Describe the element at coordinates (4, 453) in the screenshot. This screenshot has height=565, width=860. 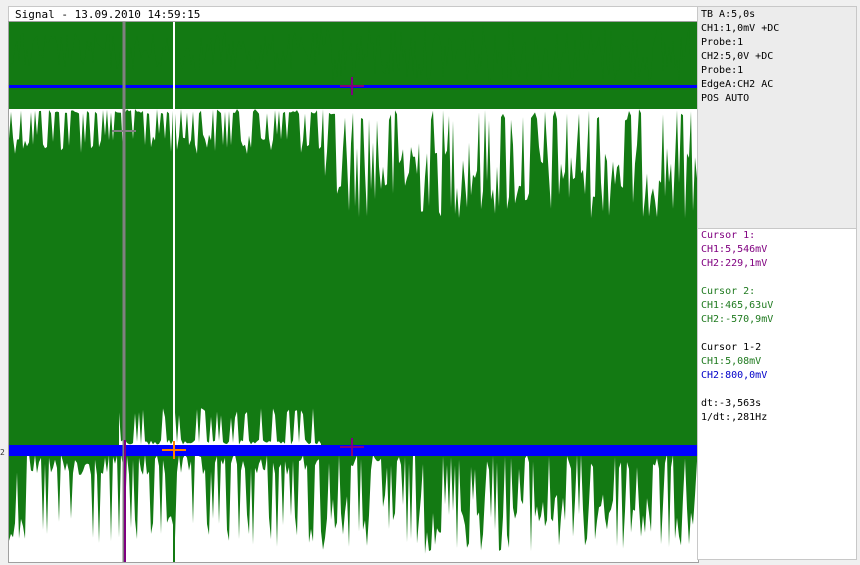
I see `channel-2-marker: 2` at that location.